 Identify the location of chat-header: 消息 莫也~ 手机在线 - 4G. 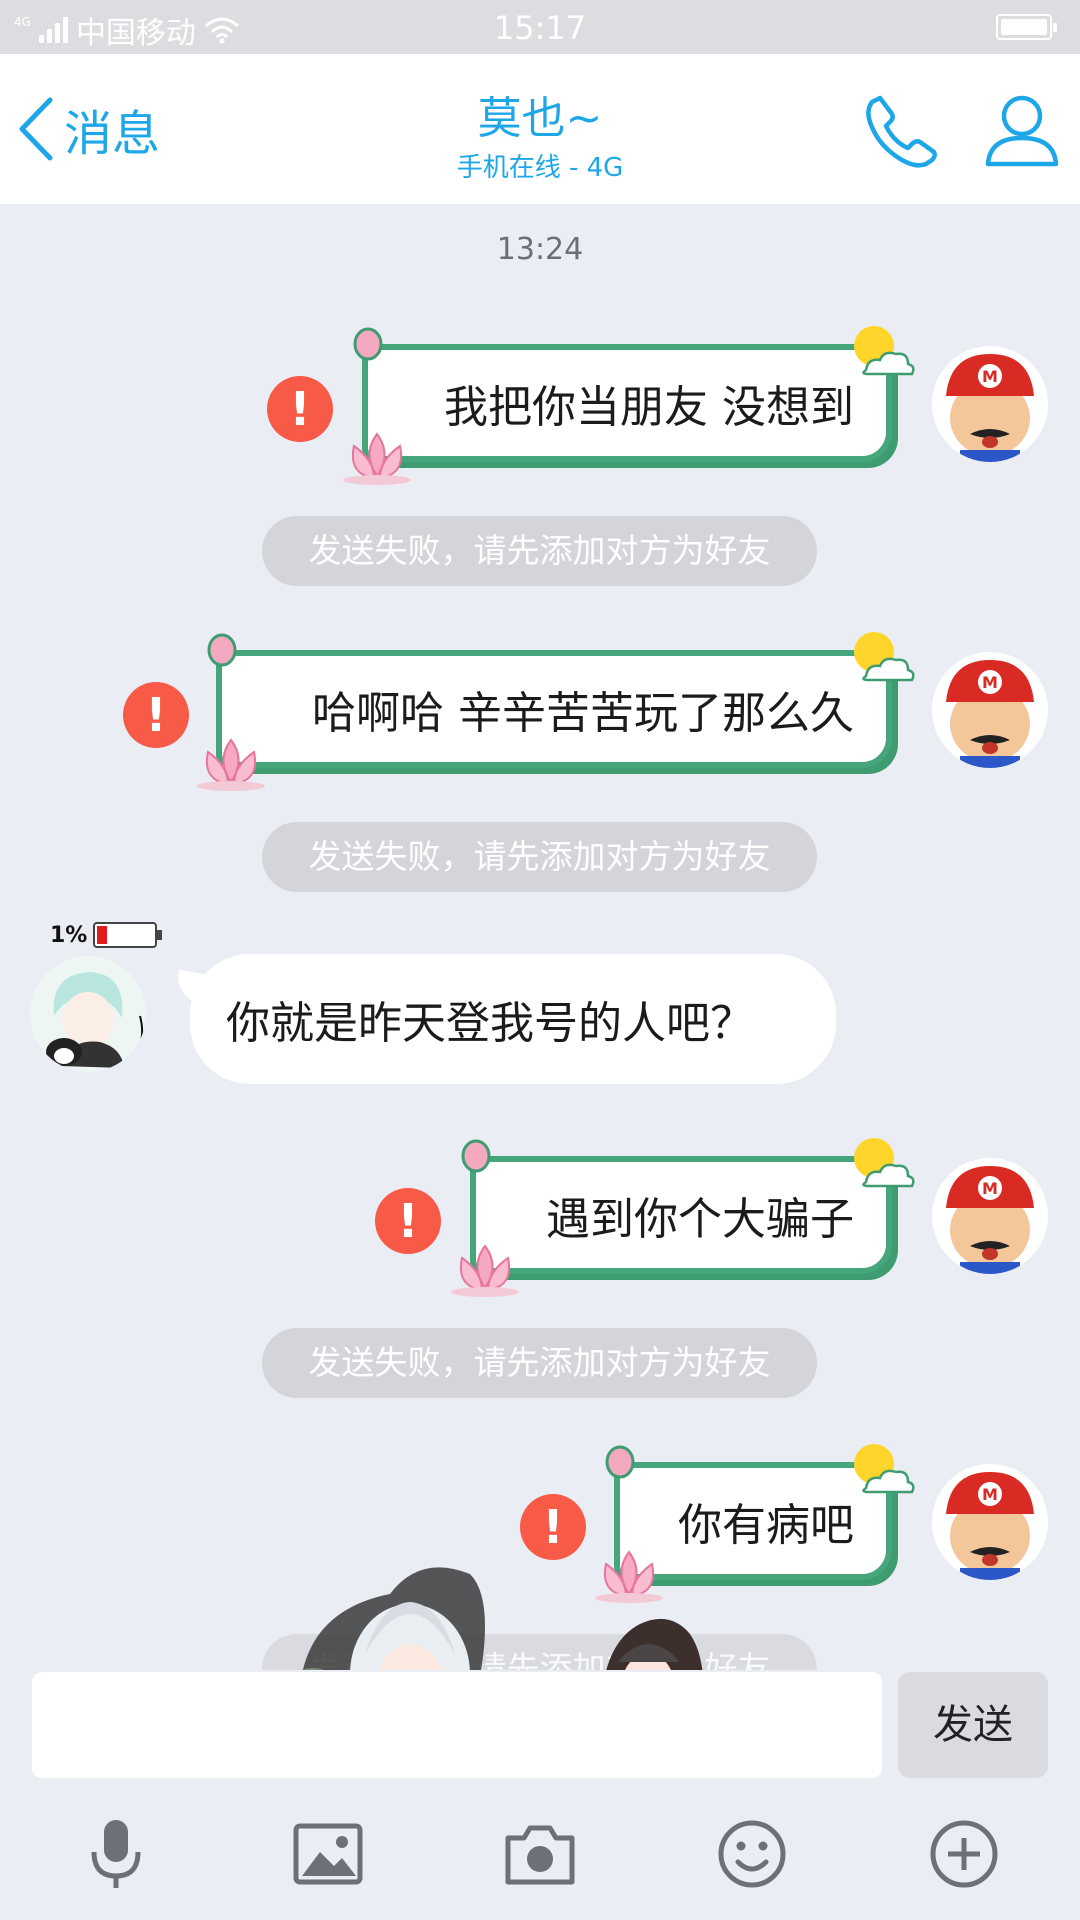
(540, 129).